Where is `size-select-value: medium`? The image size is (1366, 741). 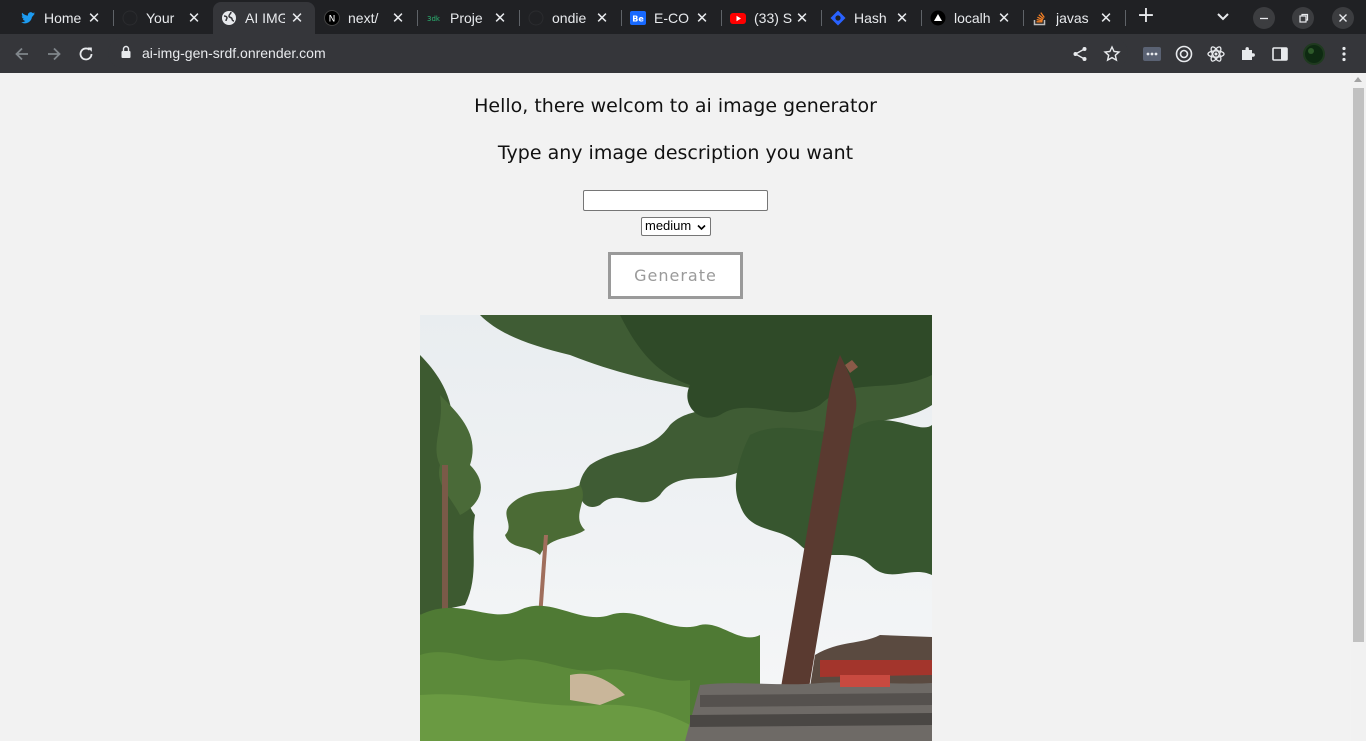
size-select-value: medium is located at coordinates (668, 225).